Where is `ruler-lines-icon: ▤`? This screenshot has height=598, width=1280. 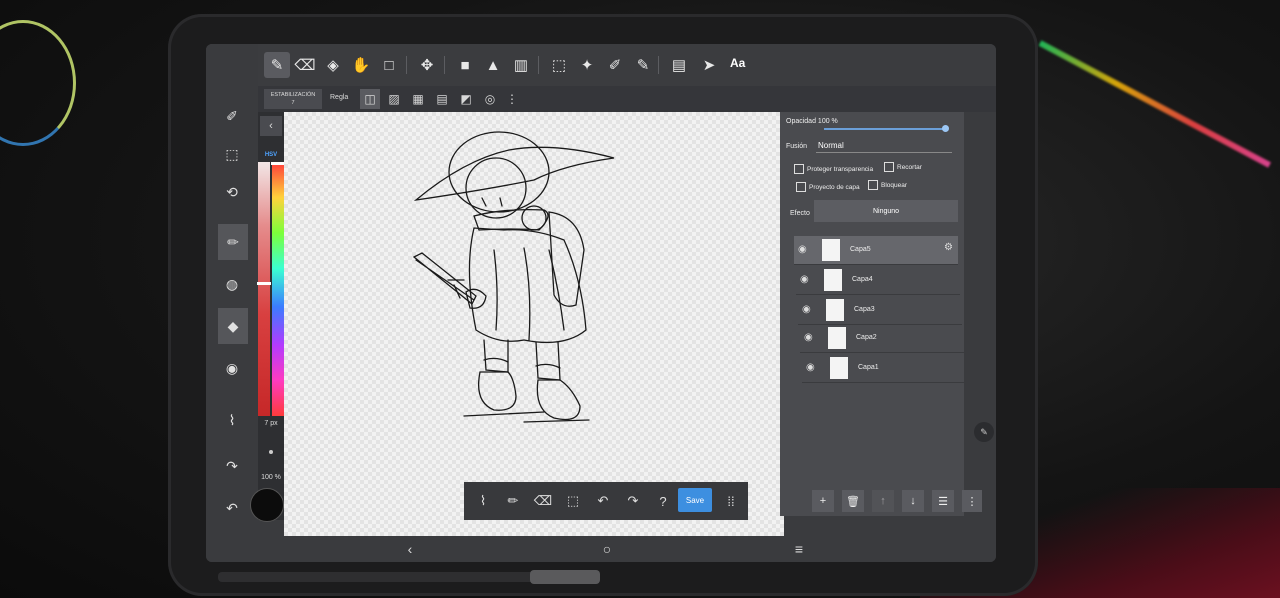 ruler-lines-icon: ▤ is located at coordinates (442, 99).